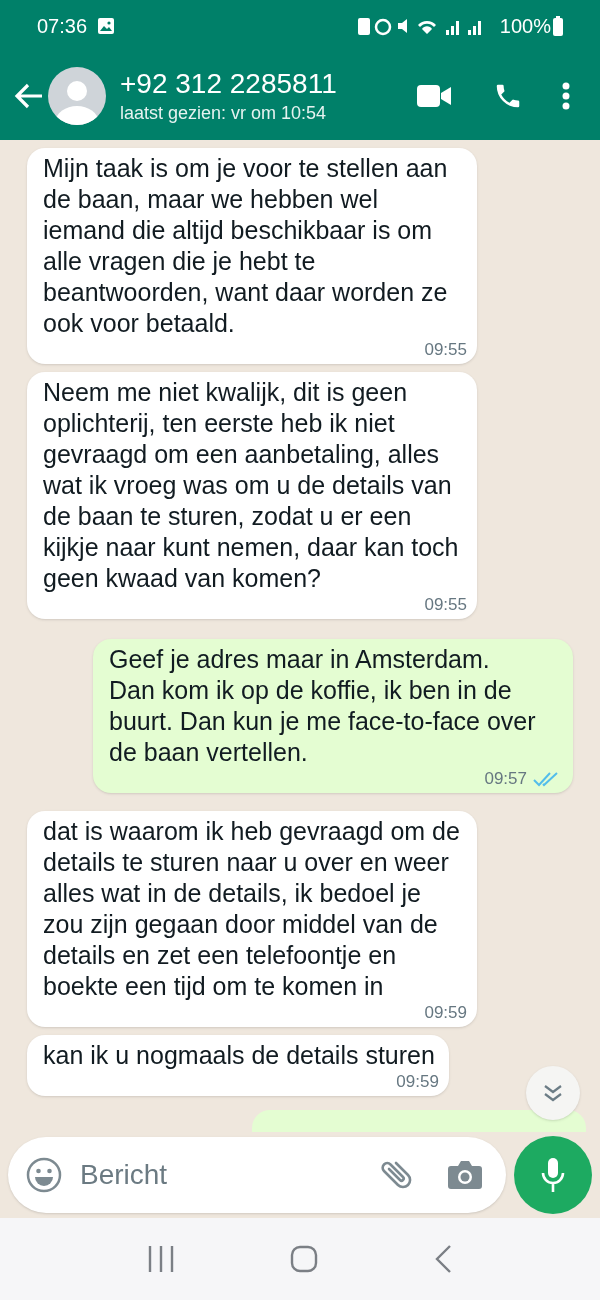  Describe the element at coordinates (257, 1175) in the screenshot. I see `message-field: Bericht` at that location.